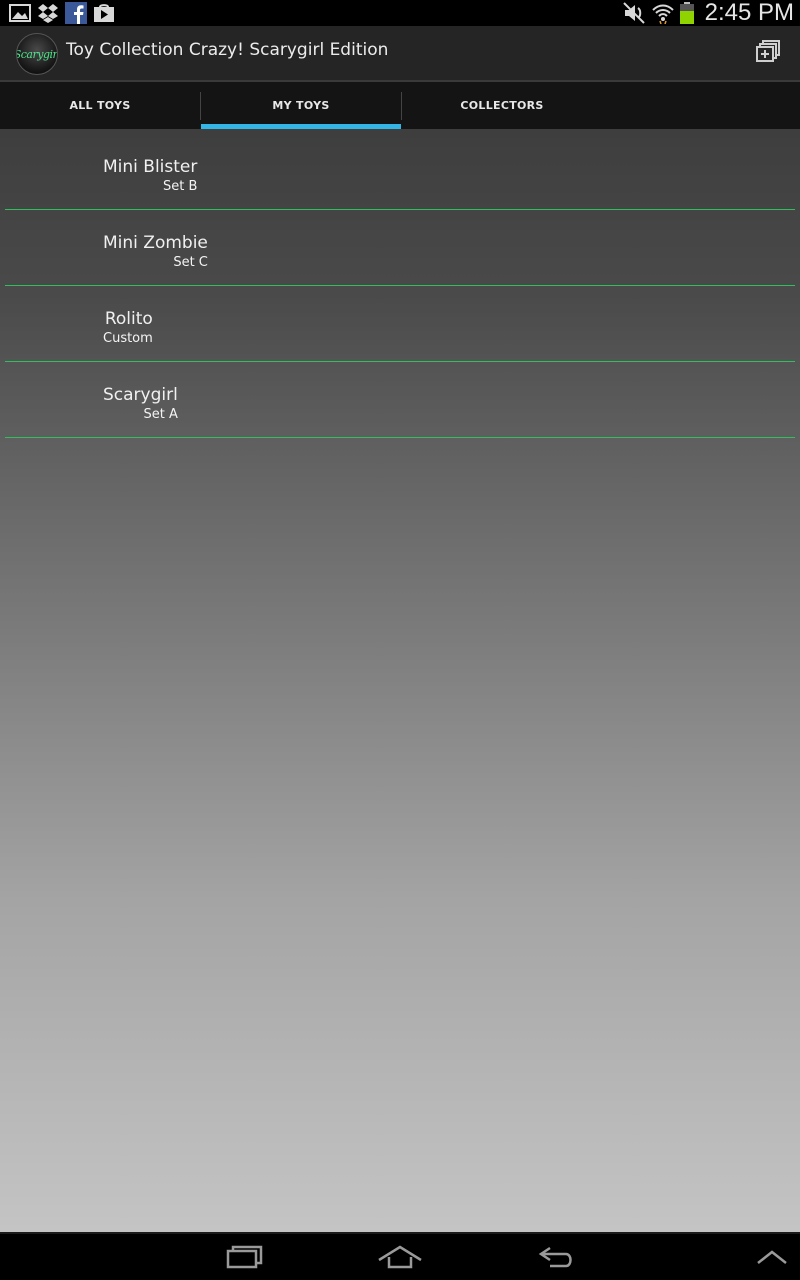 The width and height of the screenshot is (800, 1280). I want to click on menu-up-button, so click(771, 1259).